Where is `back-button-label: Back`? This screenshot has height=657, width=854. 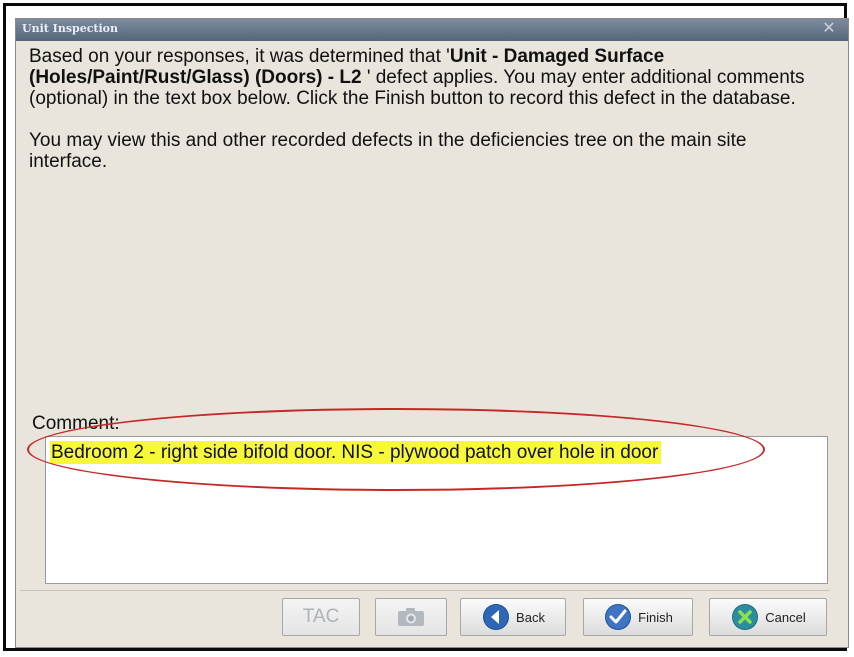 back-button-label: Back is located at coordinates (530, 617).